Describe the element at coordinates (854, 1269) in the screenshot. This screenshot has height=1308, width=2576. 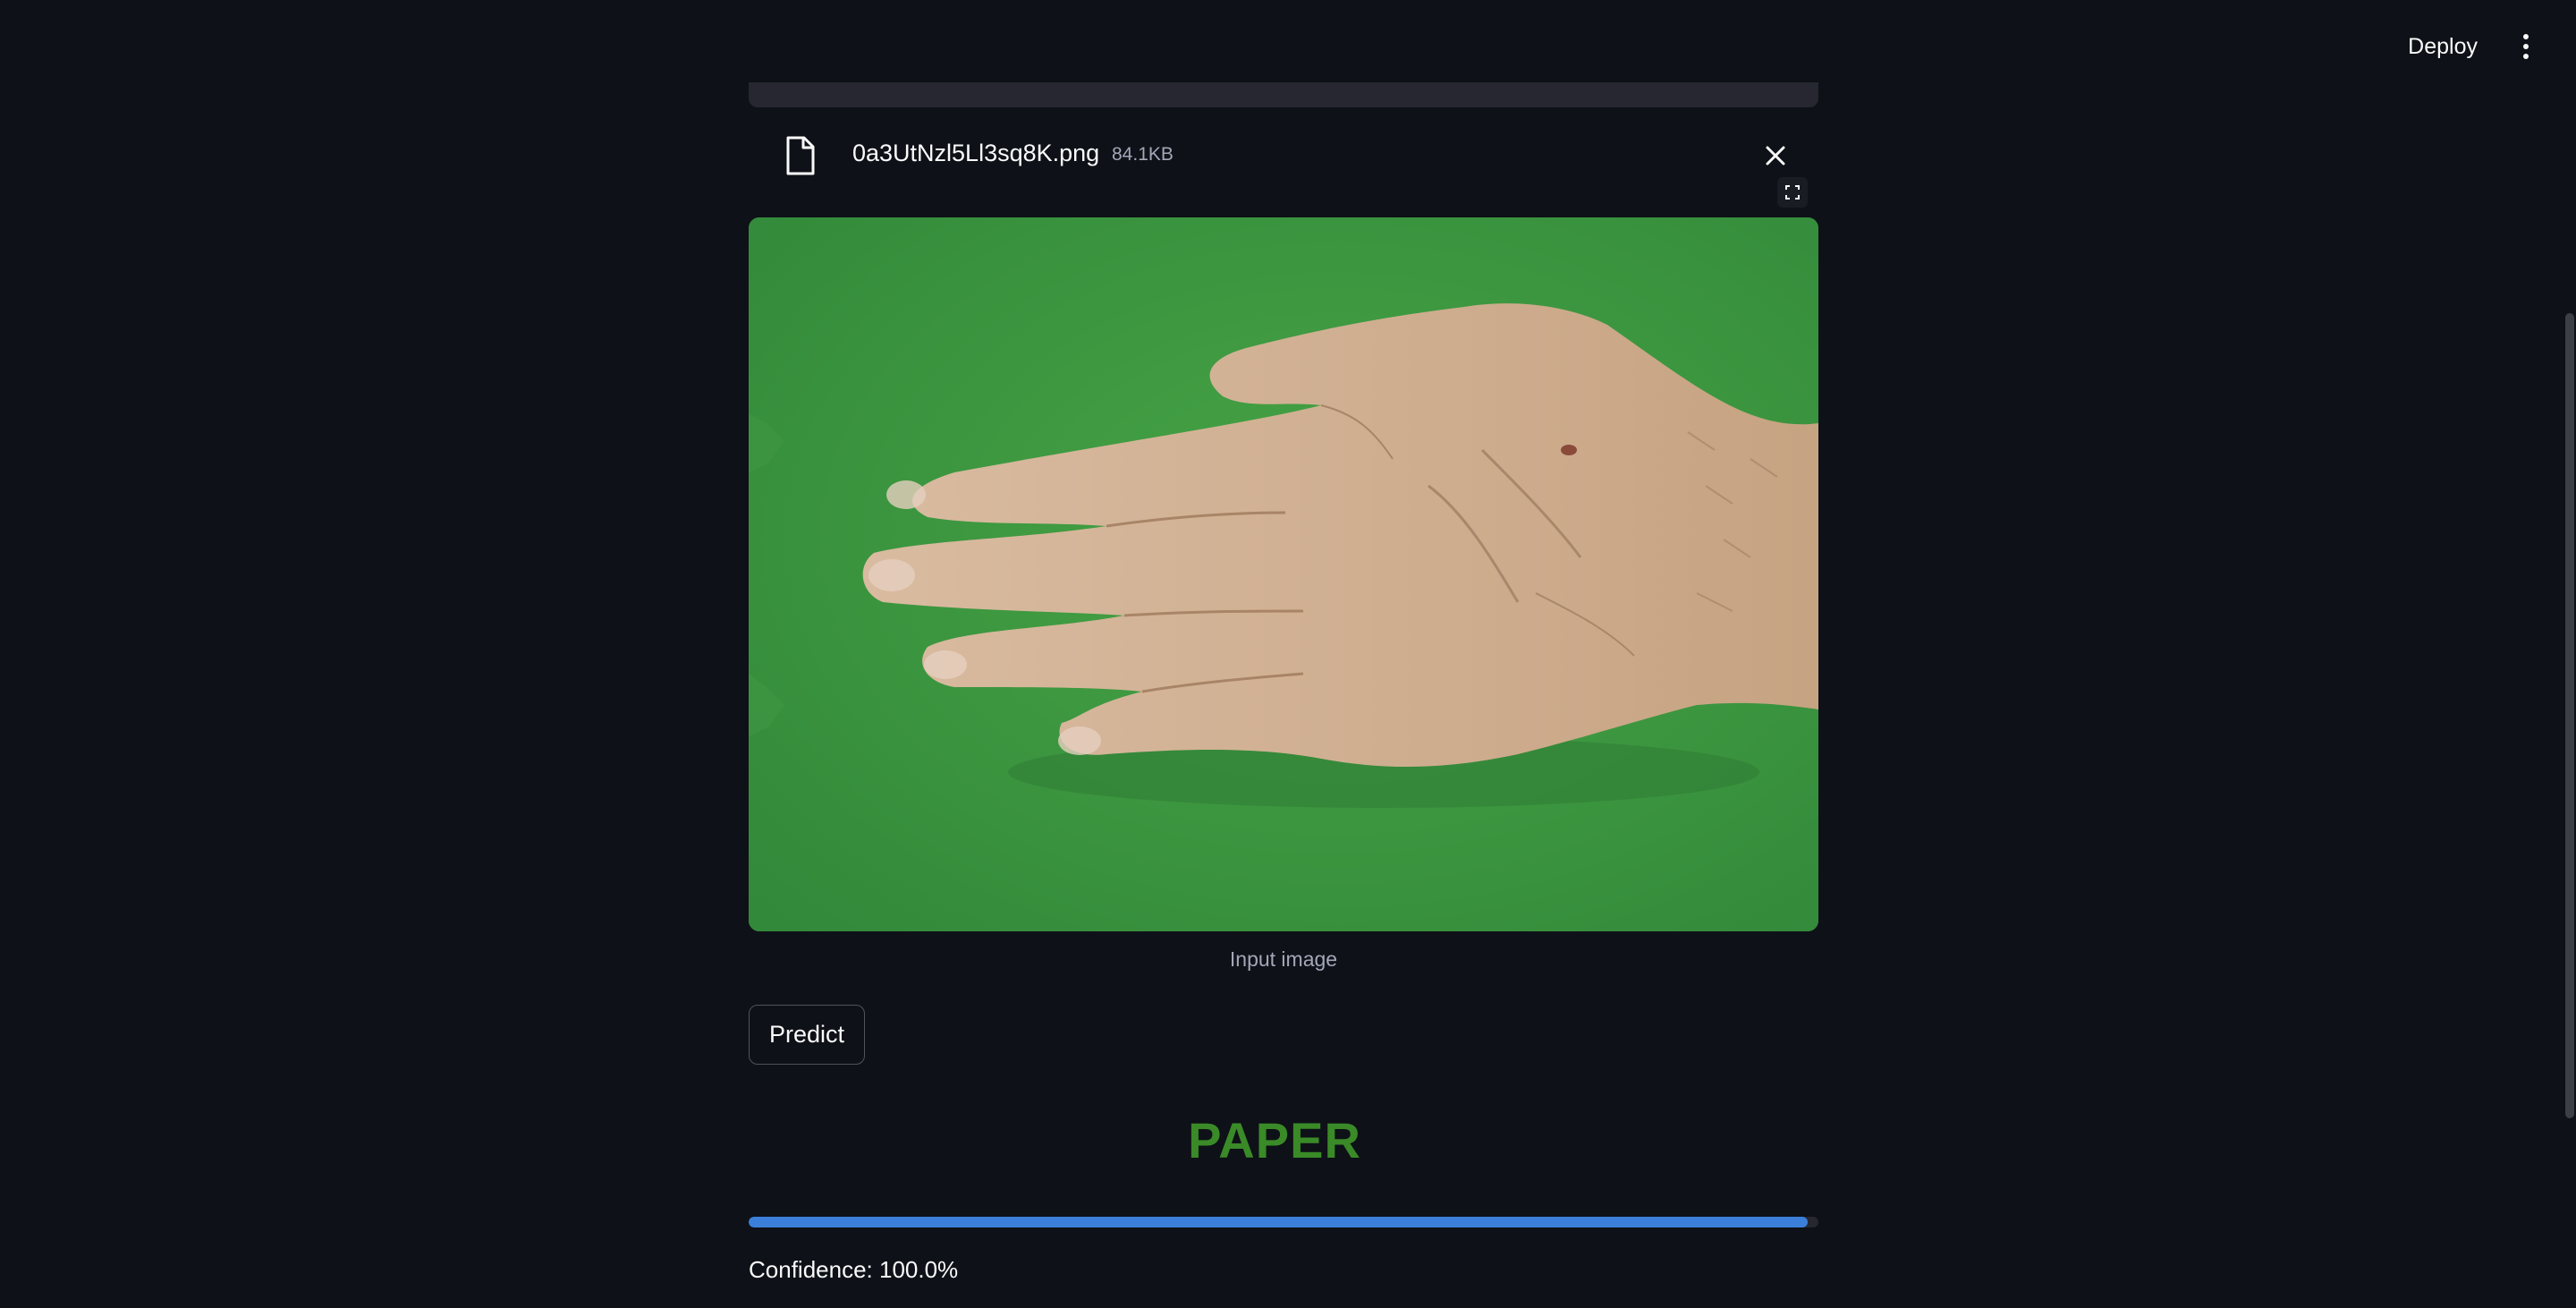
I see `confidence-text: Confidence: 100.0%` at that location.